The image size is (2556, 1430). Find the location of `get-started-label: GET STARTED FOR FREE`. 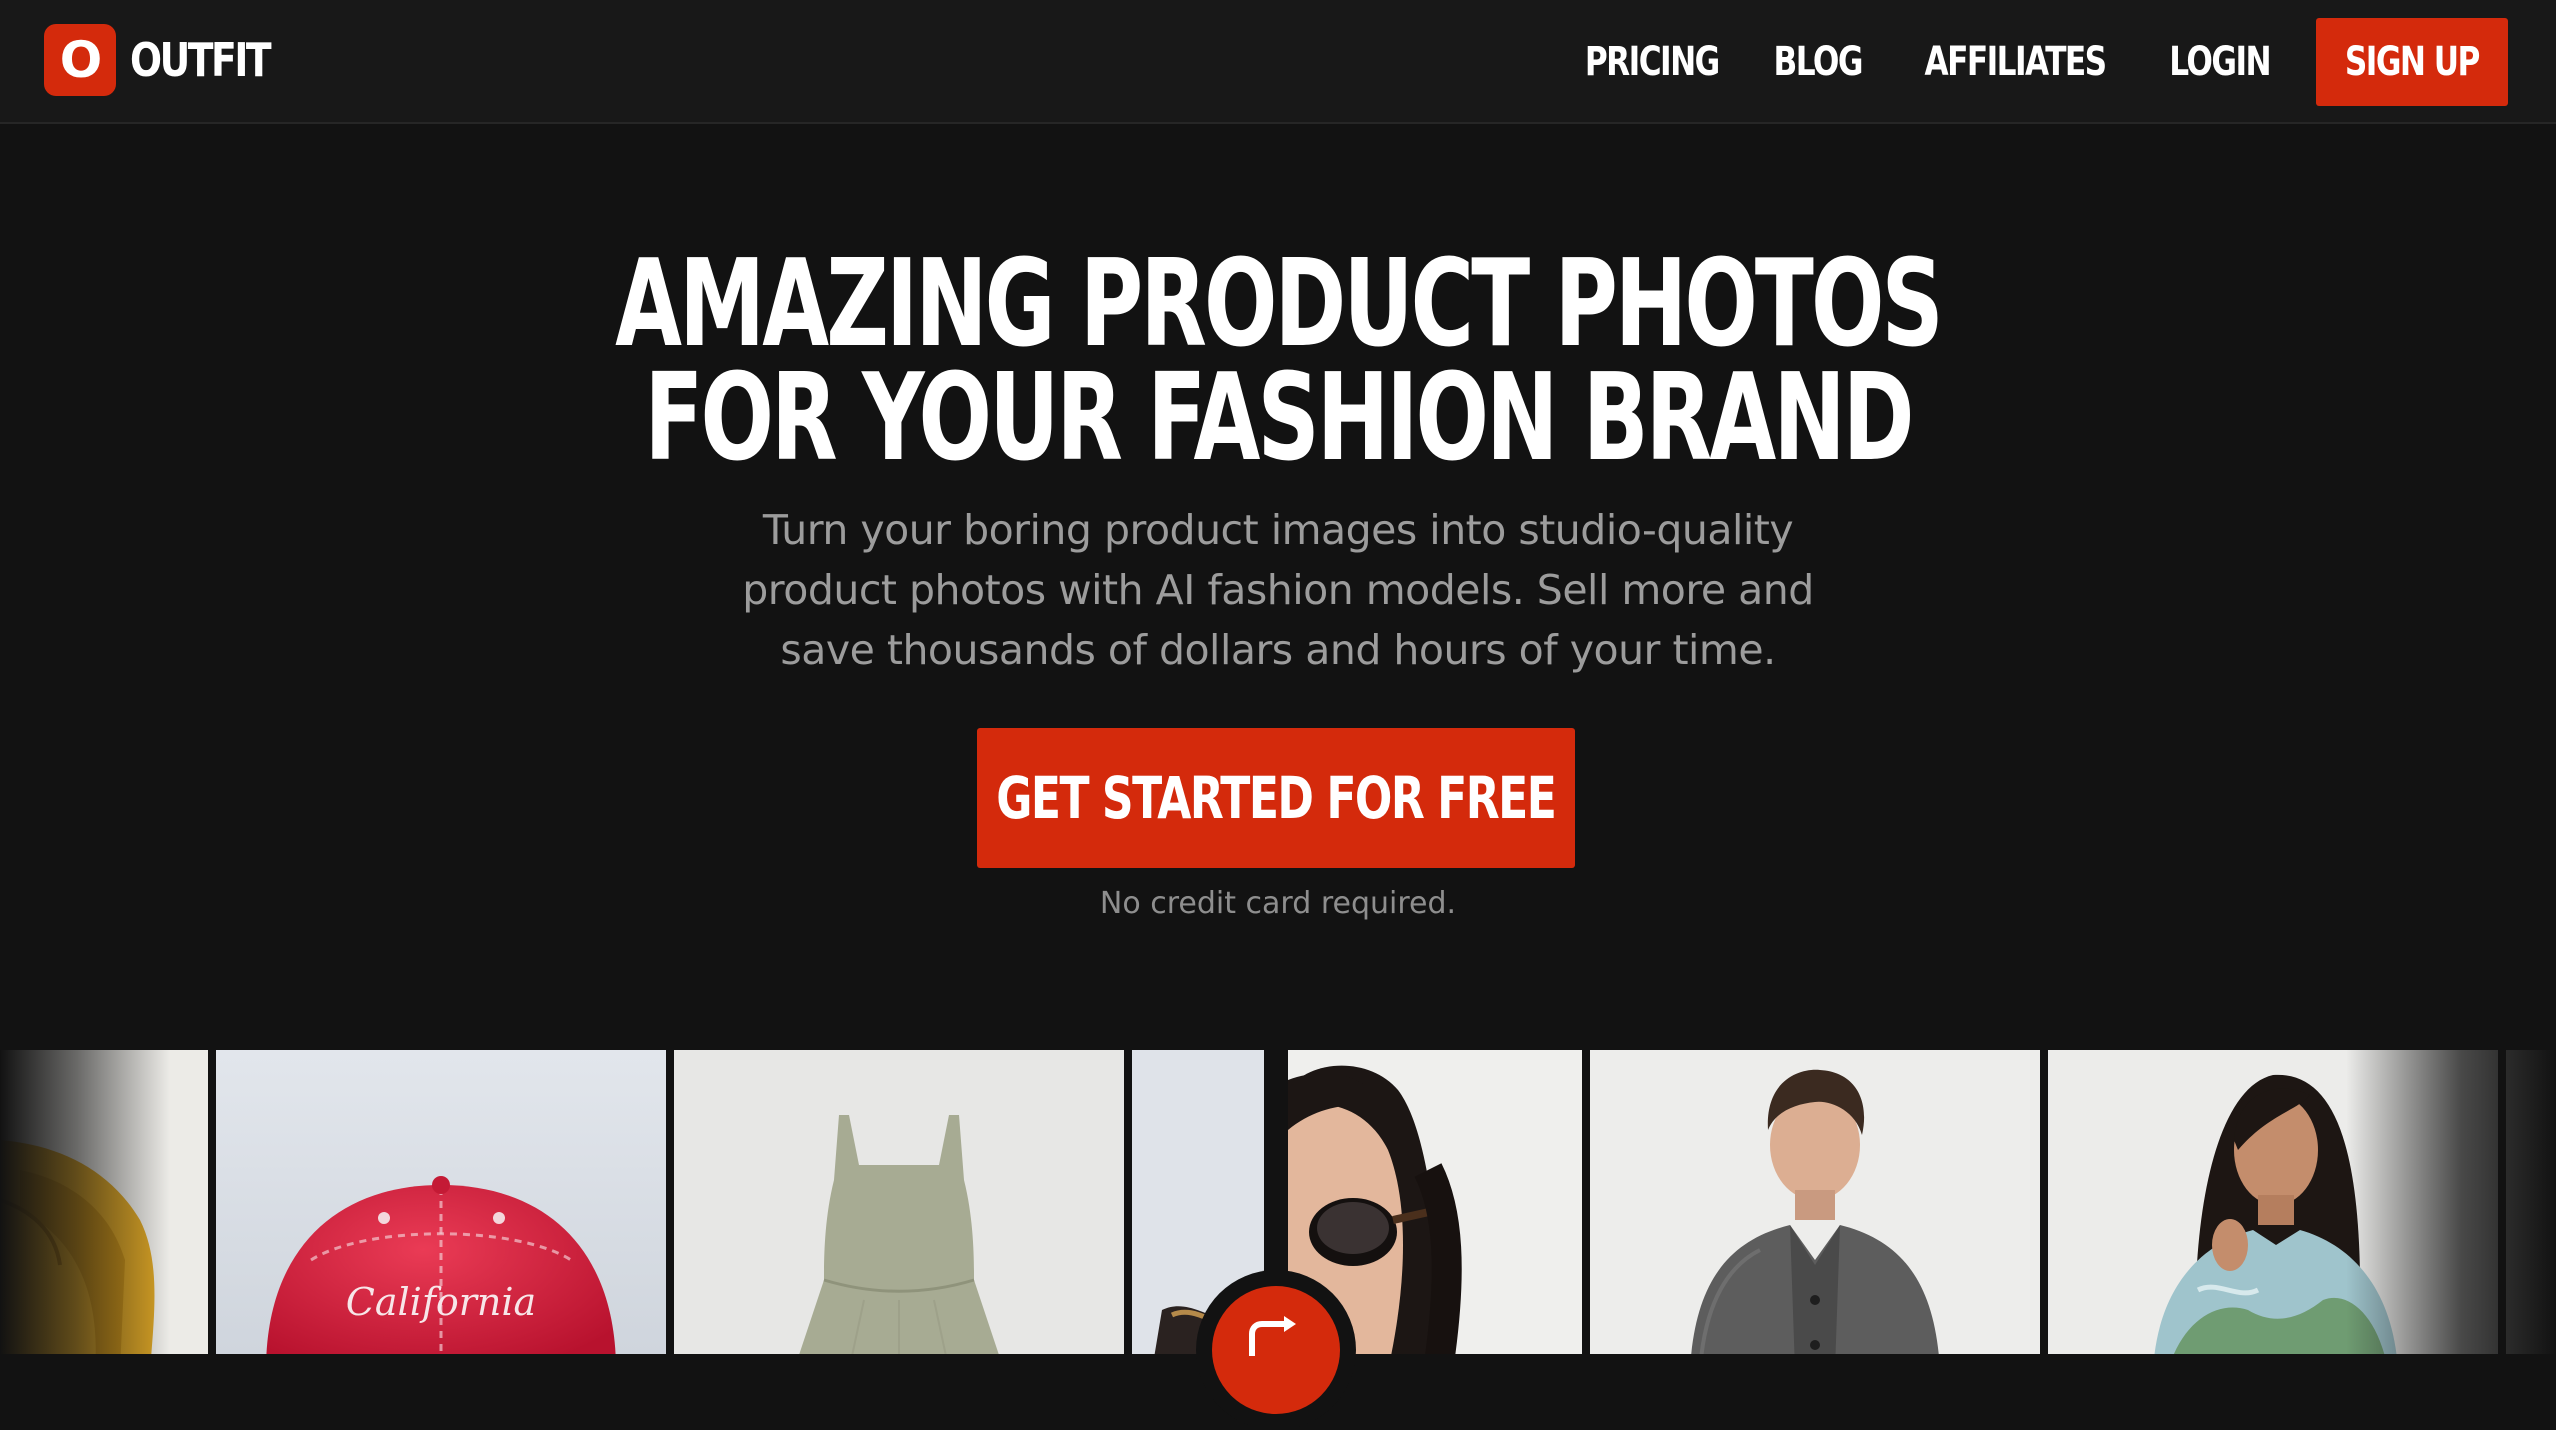

get-started-label: GET STARTED FOR FREE is located at coordinates (1276, 798).